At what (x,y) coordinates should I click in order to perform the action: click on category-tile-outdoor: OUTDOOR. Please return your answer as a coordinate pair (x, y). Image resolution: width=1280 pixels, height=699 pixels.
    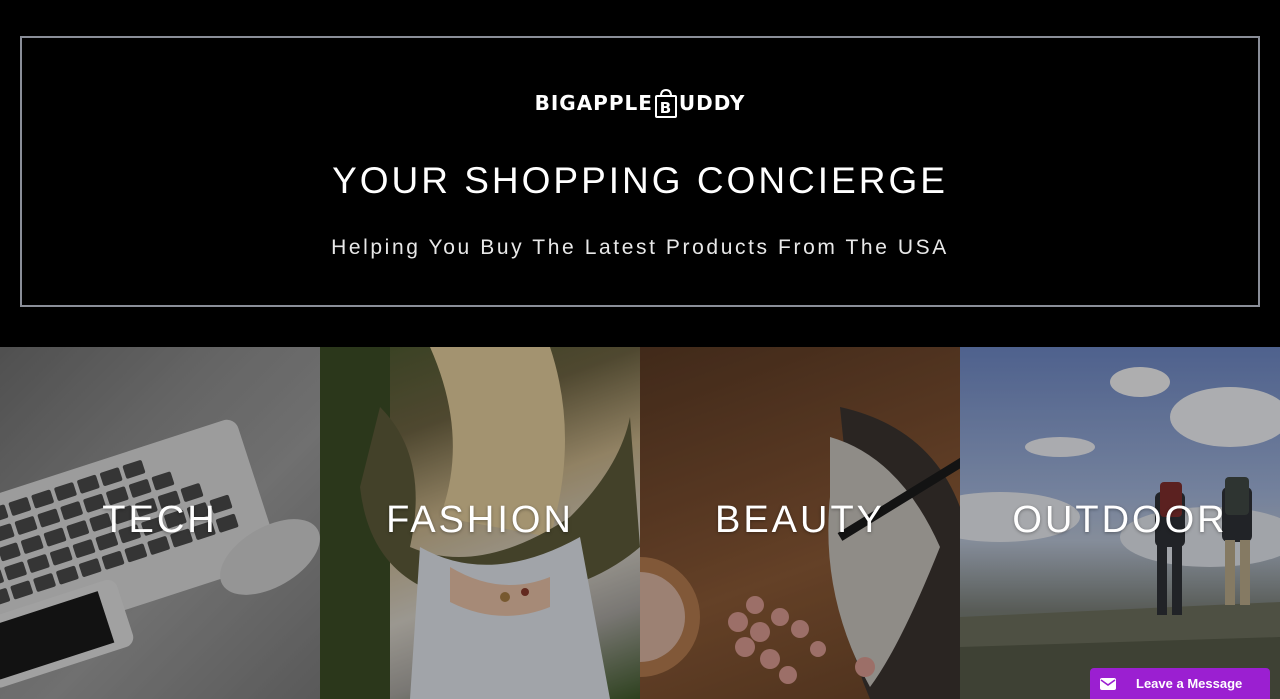
    Looking at the image, I should click on (1120, 523).